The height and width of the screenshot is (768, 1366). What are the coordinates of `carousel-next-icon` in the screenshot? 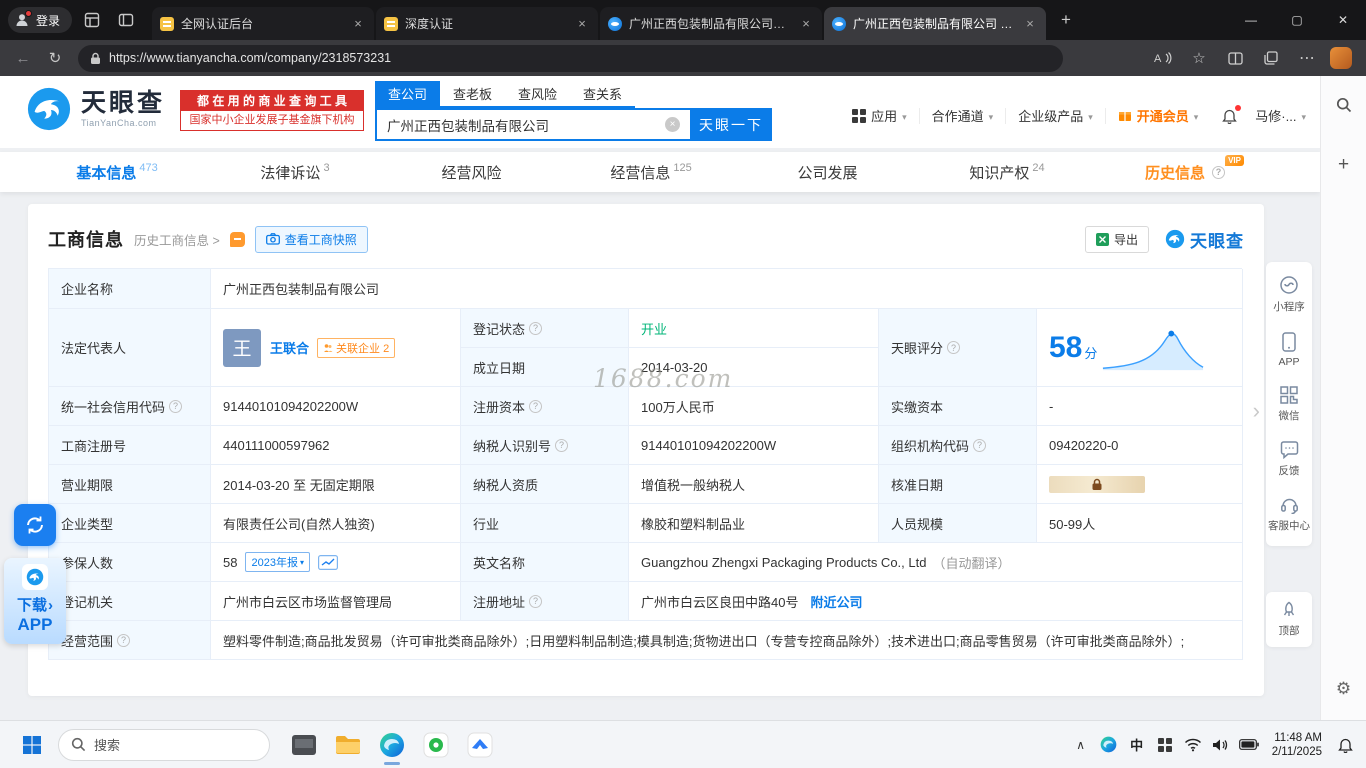 It's located at (1256, 411).